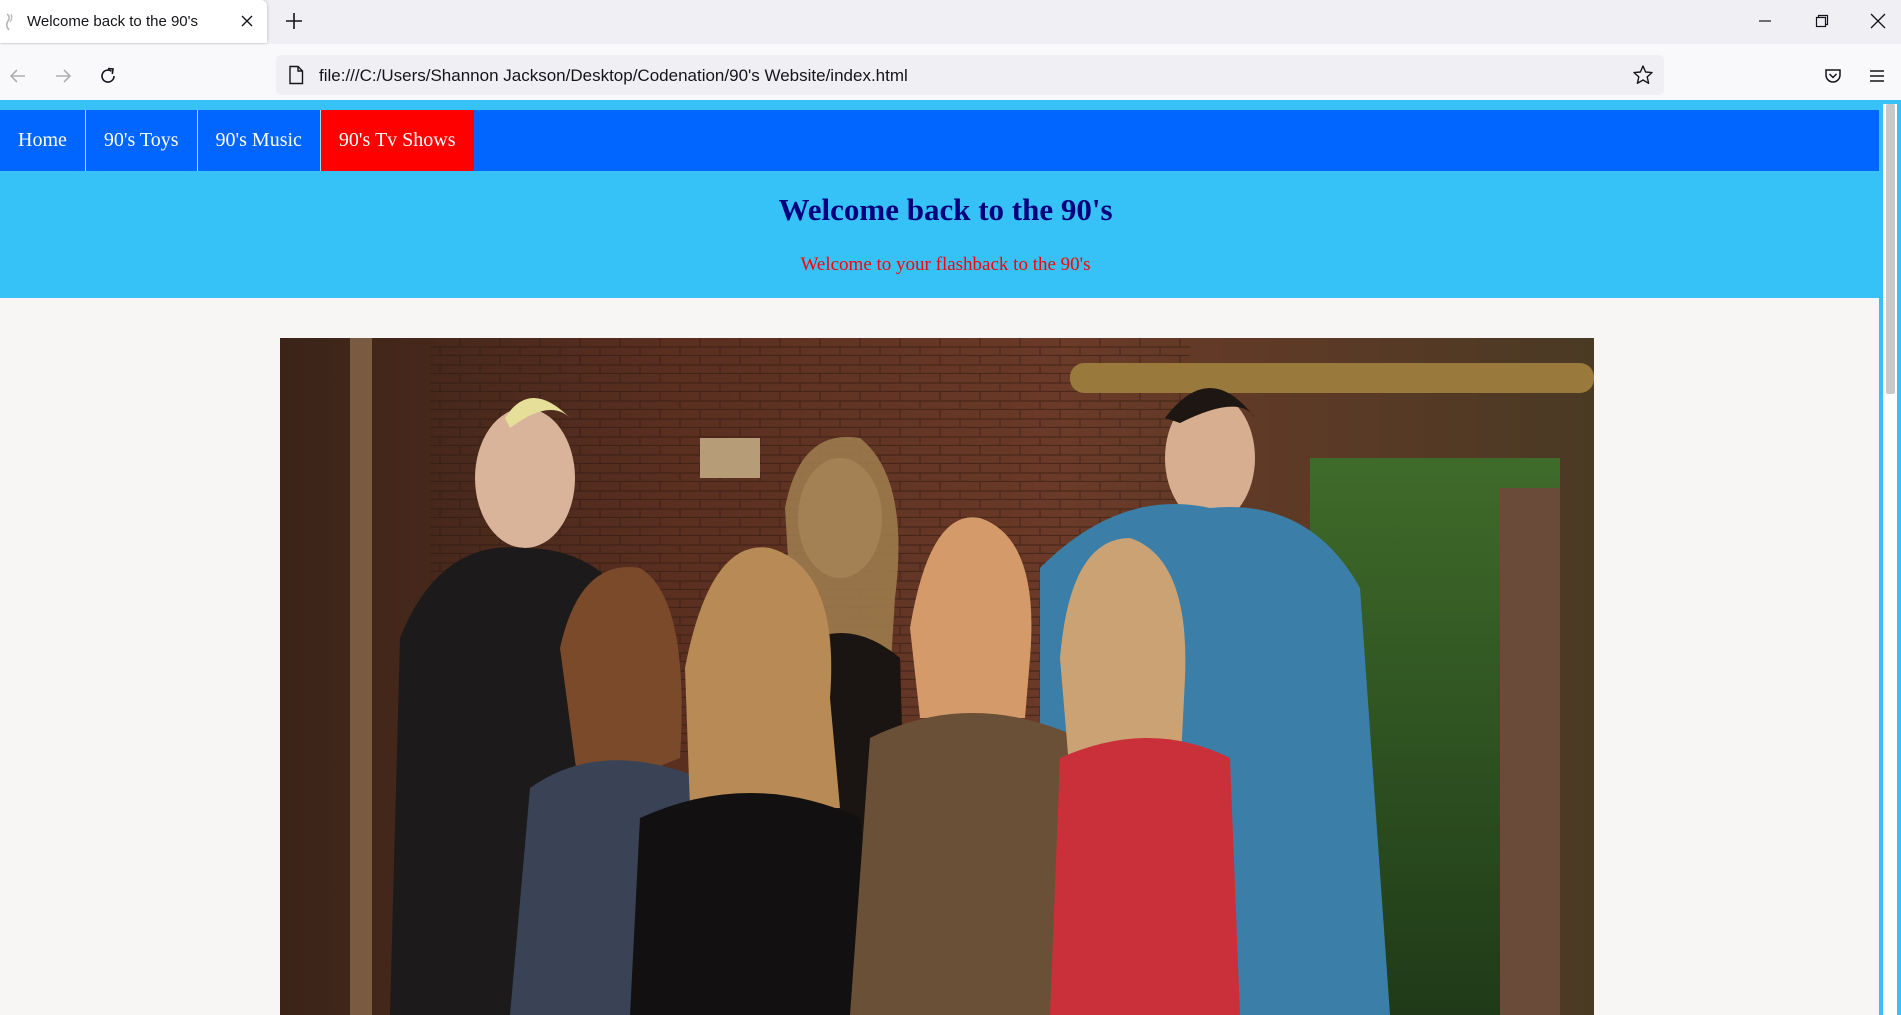 The width and height of the screenshot is (1901, 1015). What do you see at coordinates (950, 22) in the screenshot?
I see `browser-titlebar: Welcome back to the 90's` at bounding box center [950, 22].